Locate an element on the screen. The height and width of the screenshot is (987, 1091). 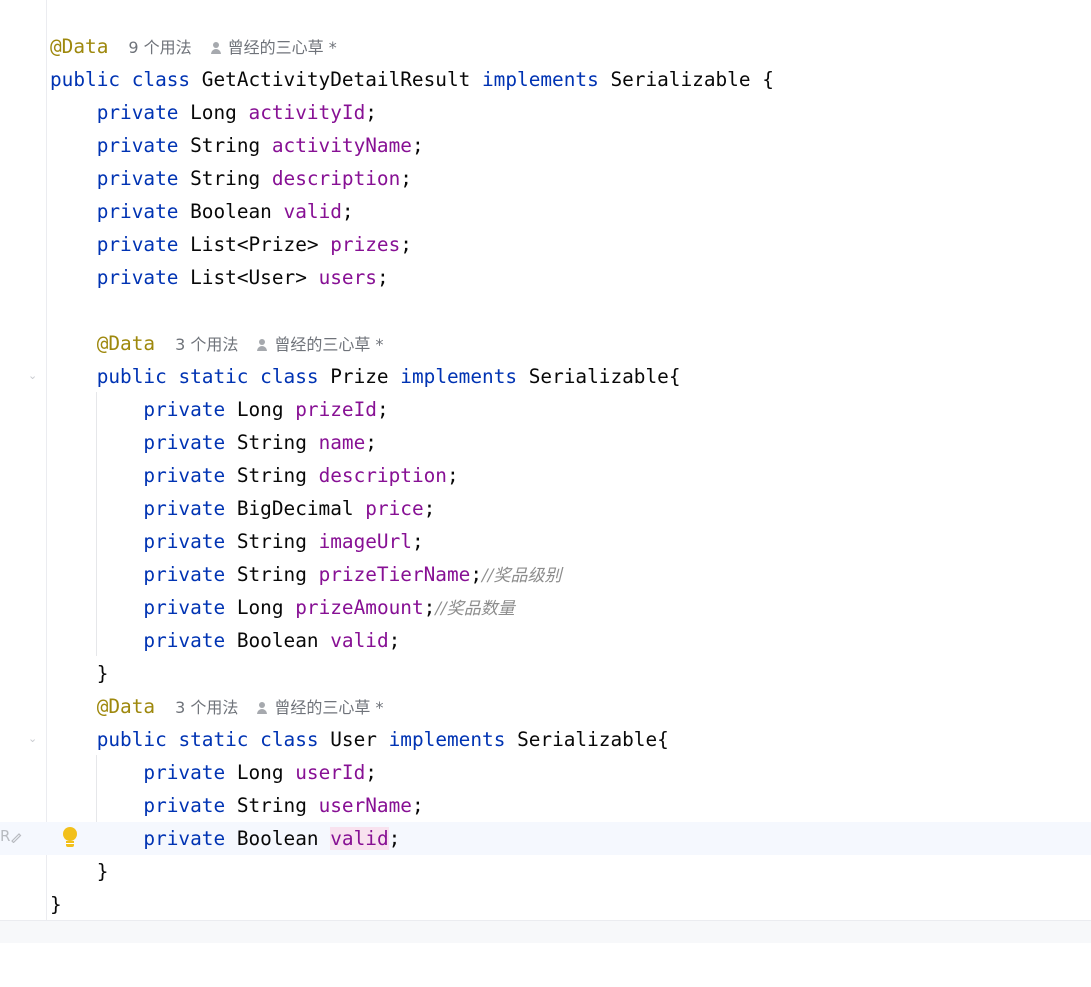
field-name: userId is located at coordinates (330, 772).